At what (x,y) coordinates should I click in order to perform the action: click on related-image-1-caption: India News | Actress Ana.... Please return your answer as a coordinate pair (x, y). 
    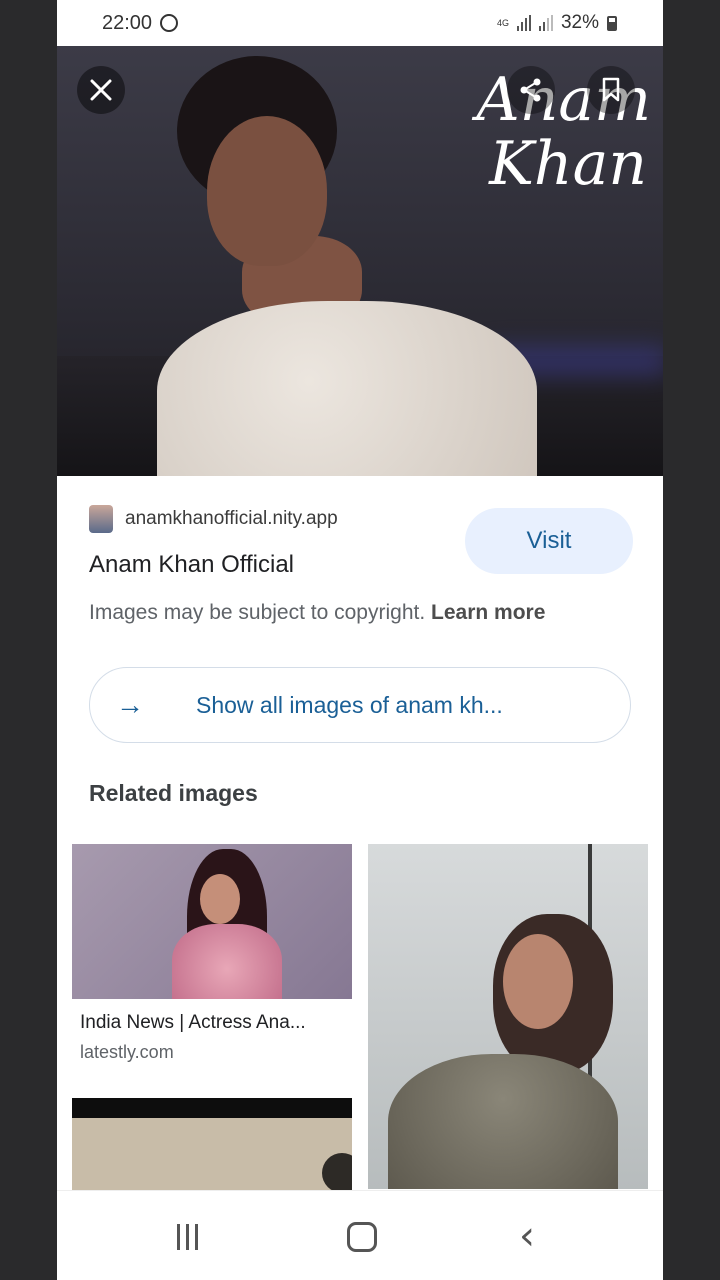
    Looking at the image, I should click on (193, 1023).